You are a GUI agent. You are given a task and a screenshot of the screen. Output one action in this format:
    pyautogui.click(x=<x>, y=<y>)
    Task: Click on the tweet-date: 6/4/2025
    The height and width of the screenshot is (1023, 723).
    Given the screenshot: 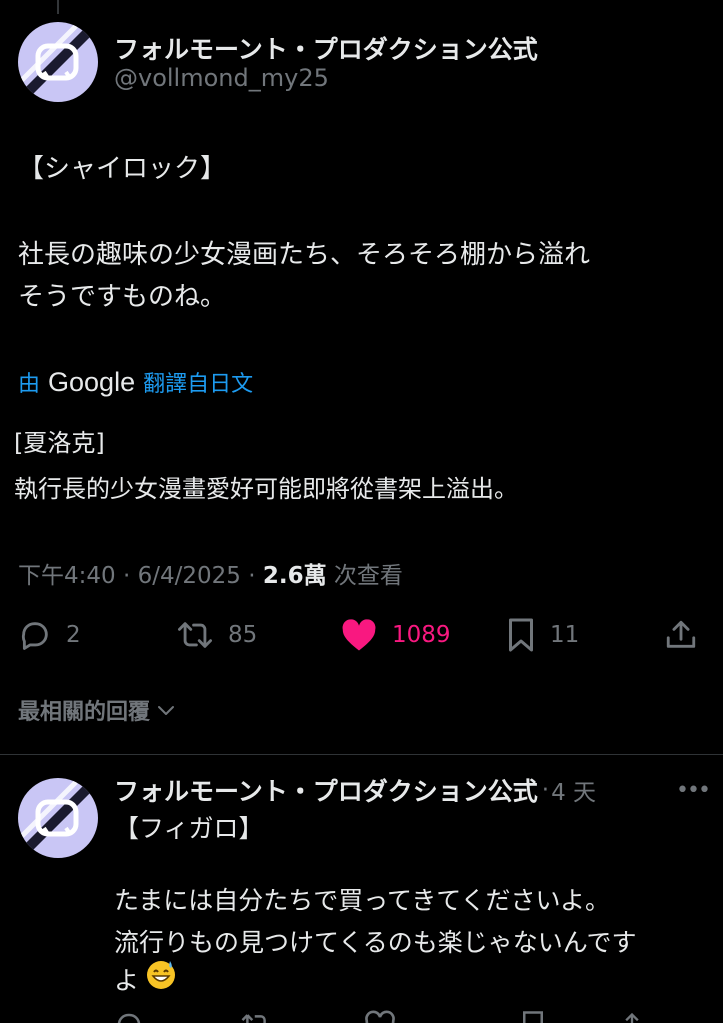 What is the action you would take?
    pyautogui.click(x=189, y=576)
    